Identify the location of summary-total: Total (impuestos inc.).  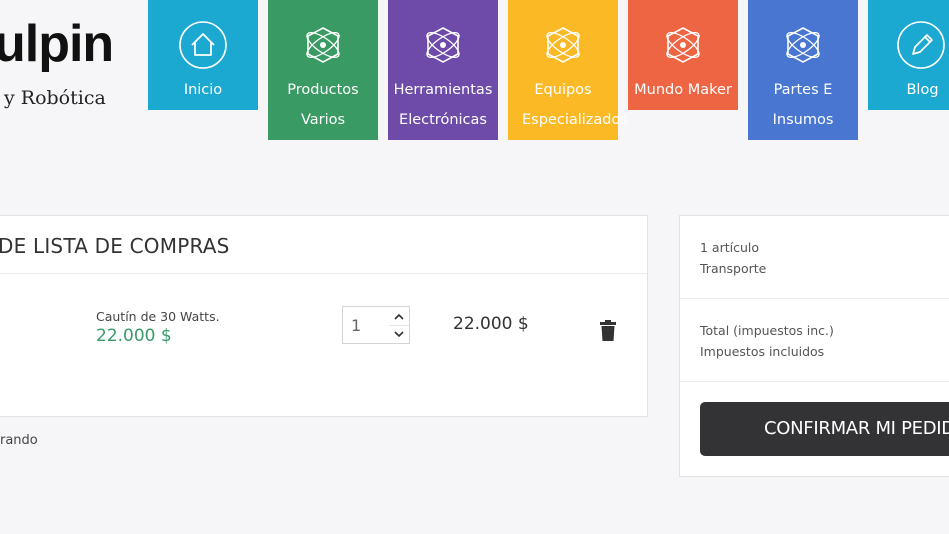
(767, 330).